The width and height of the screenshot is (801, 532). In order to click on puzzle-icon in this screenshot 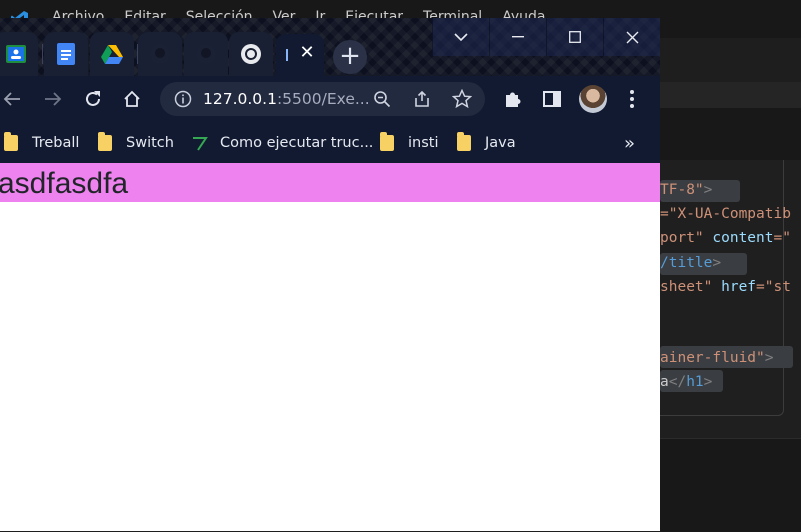, I will do `click(513, 99)`.